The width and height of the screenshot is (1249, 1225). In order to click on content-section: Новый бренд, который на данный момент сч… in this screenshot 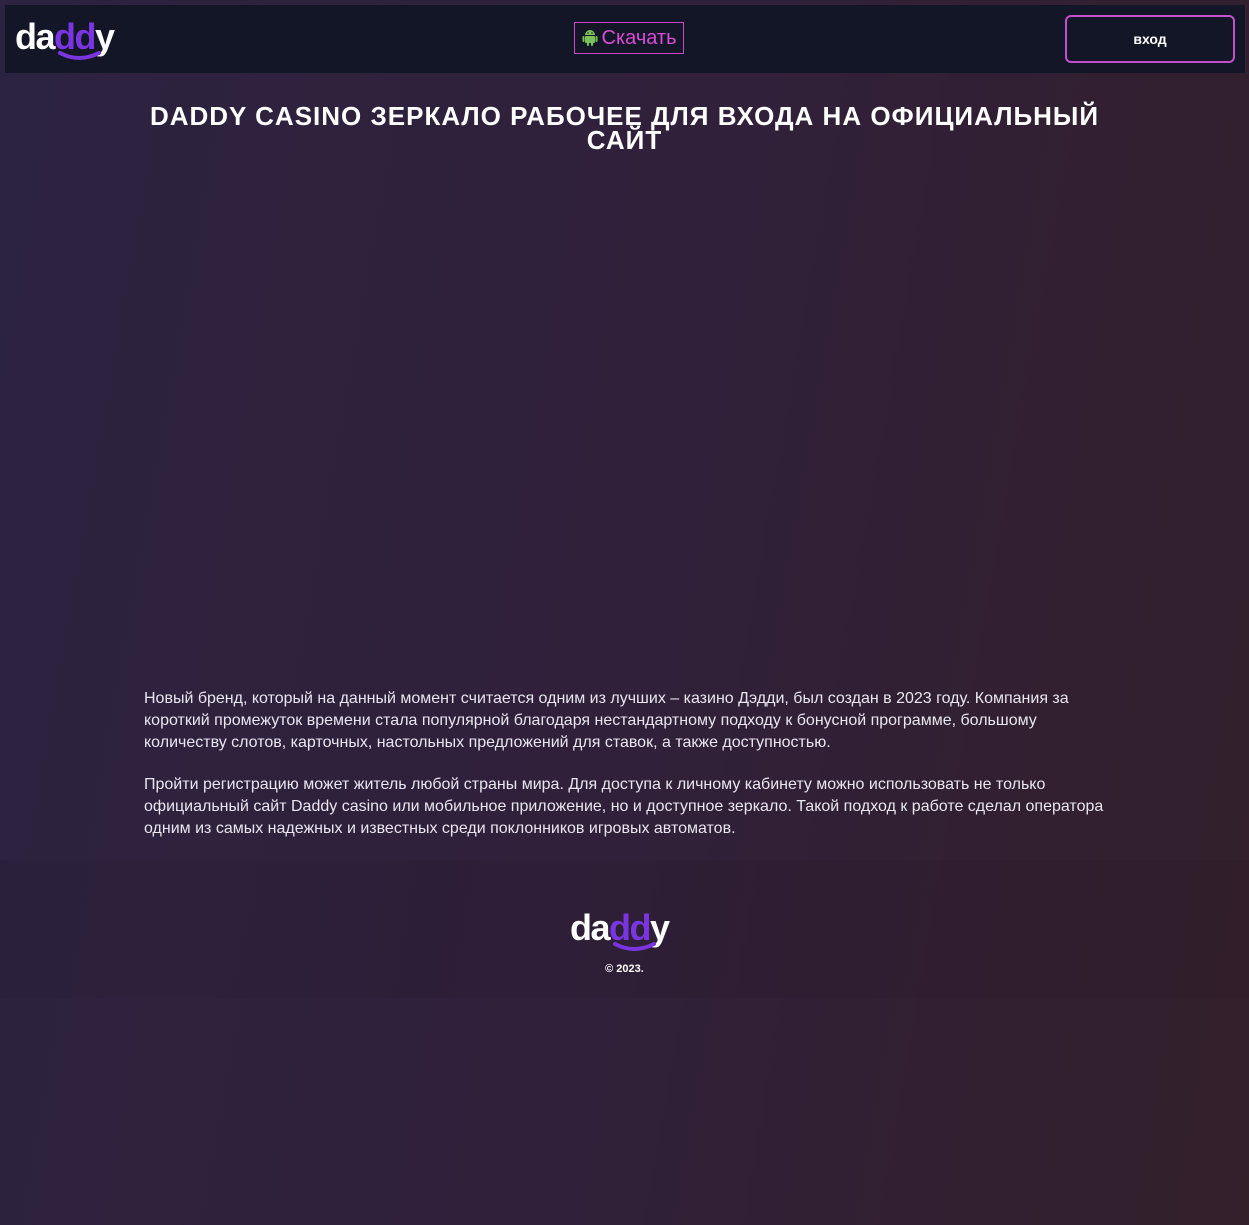, I will do `click(629, 774)`.